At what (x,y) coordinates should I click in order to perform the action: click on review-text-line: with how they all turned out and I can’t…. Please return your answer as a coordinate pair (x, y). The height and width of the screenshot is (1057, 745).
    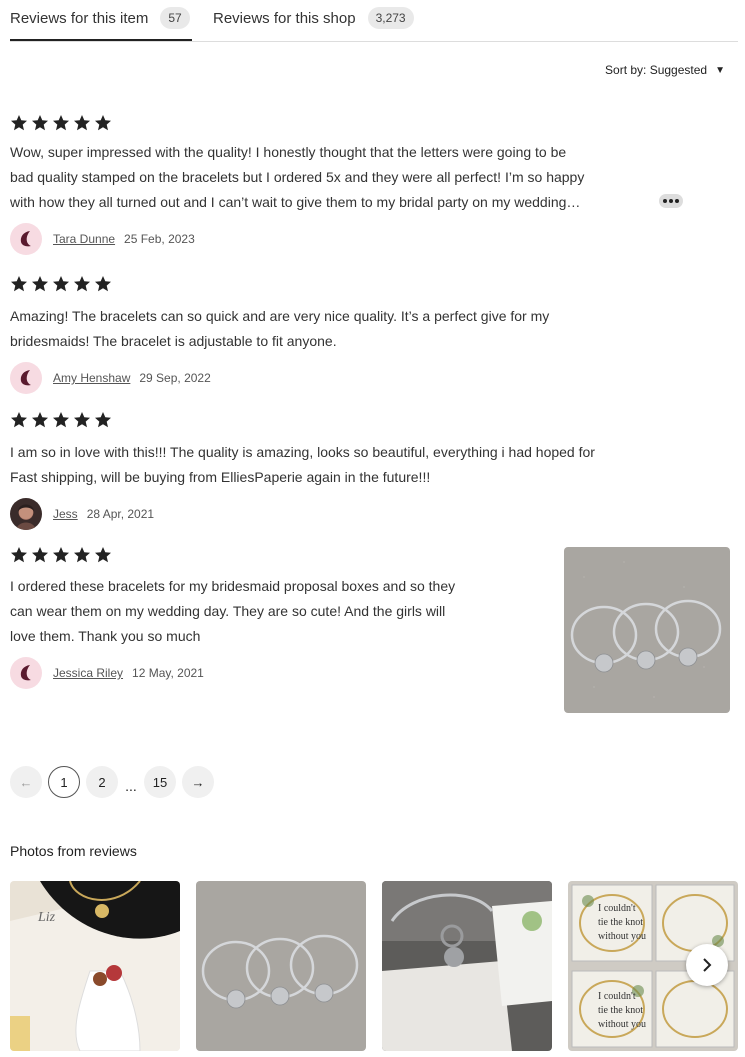
    Looking at the image, I should click on (295, 202).